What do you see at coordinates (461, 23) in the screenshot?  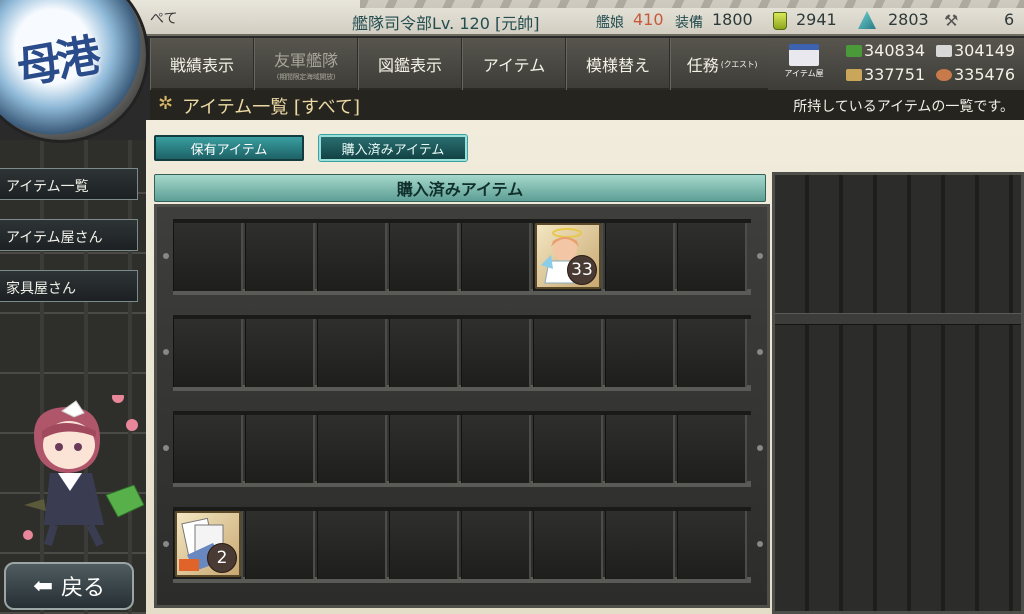 I see `hq-level-value: Lv. 120` at bounding box center [461, 23].